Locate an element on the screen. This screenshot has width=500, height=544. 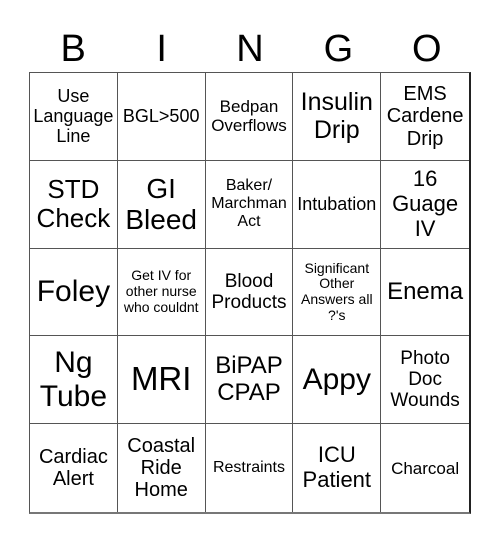
bingo-cell: Enema is located at coordinates (425, 293).